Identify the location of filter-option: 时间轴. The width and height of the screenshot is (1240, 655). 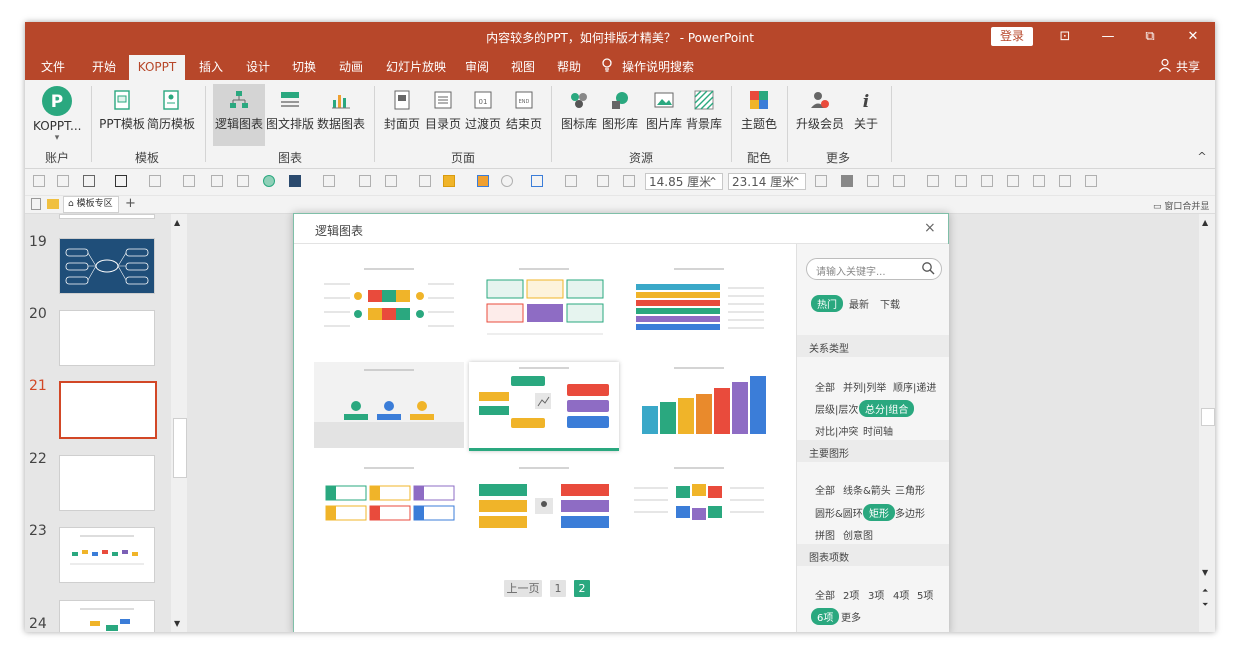
(878, 430).